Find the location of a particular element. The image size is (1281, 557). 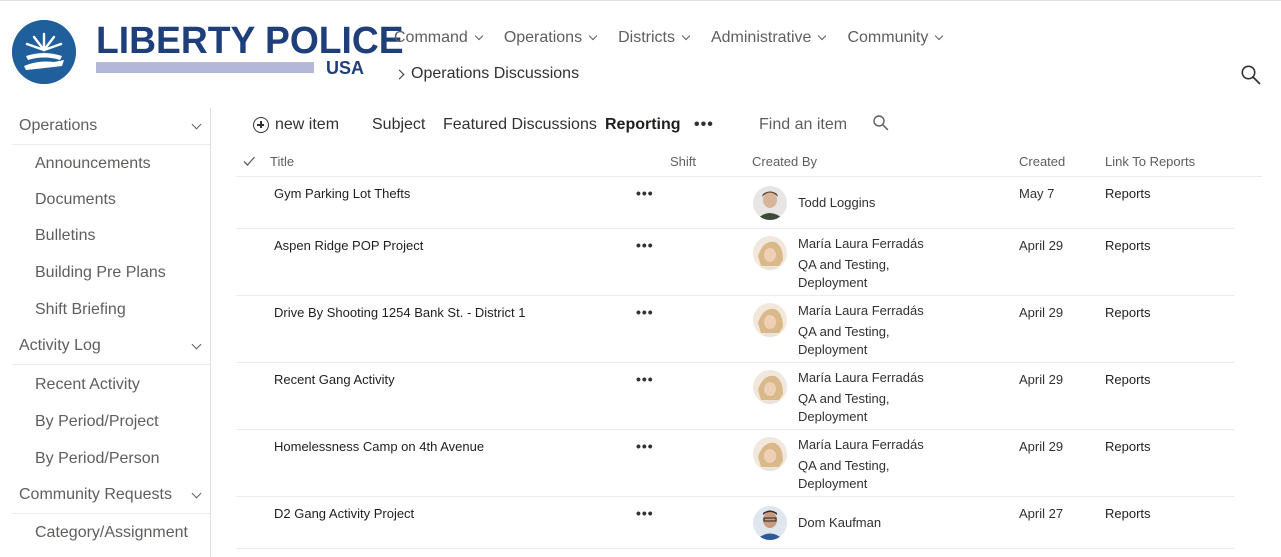

view-featured-discussions: Featured Discussions is located at coordinates (520, 125).